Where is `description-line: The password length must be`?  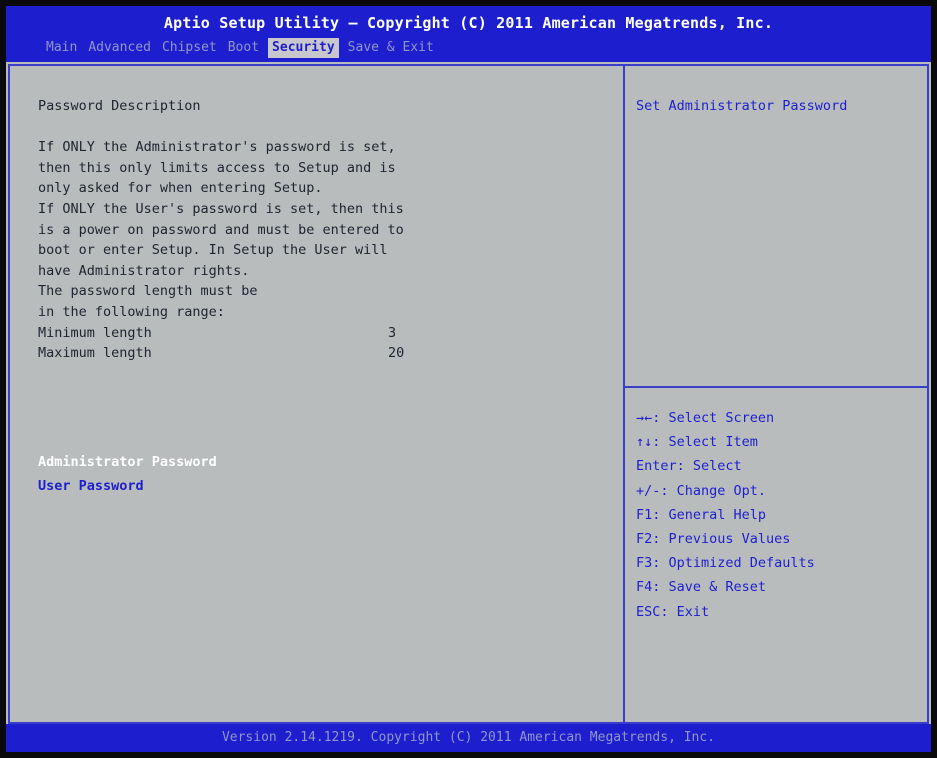
description-line: The password length must be is located at coordinates (148, 291).